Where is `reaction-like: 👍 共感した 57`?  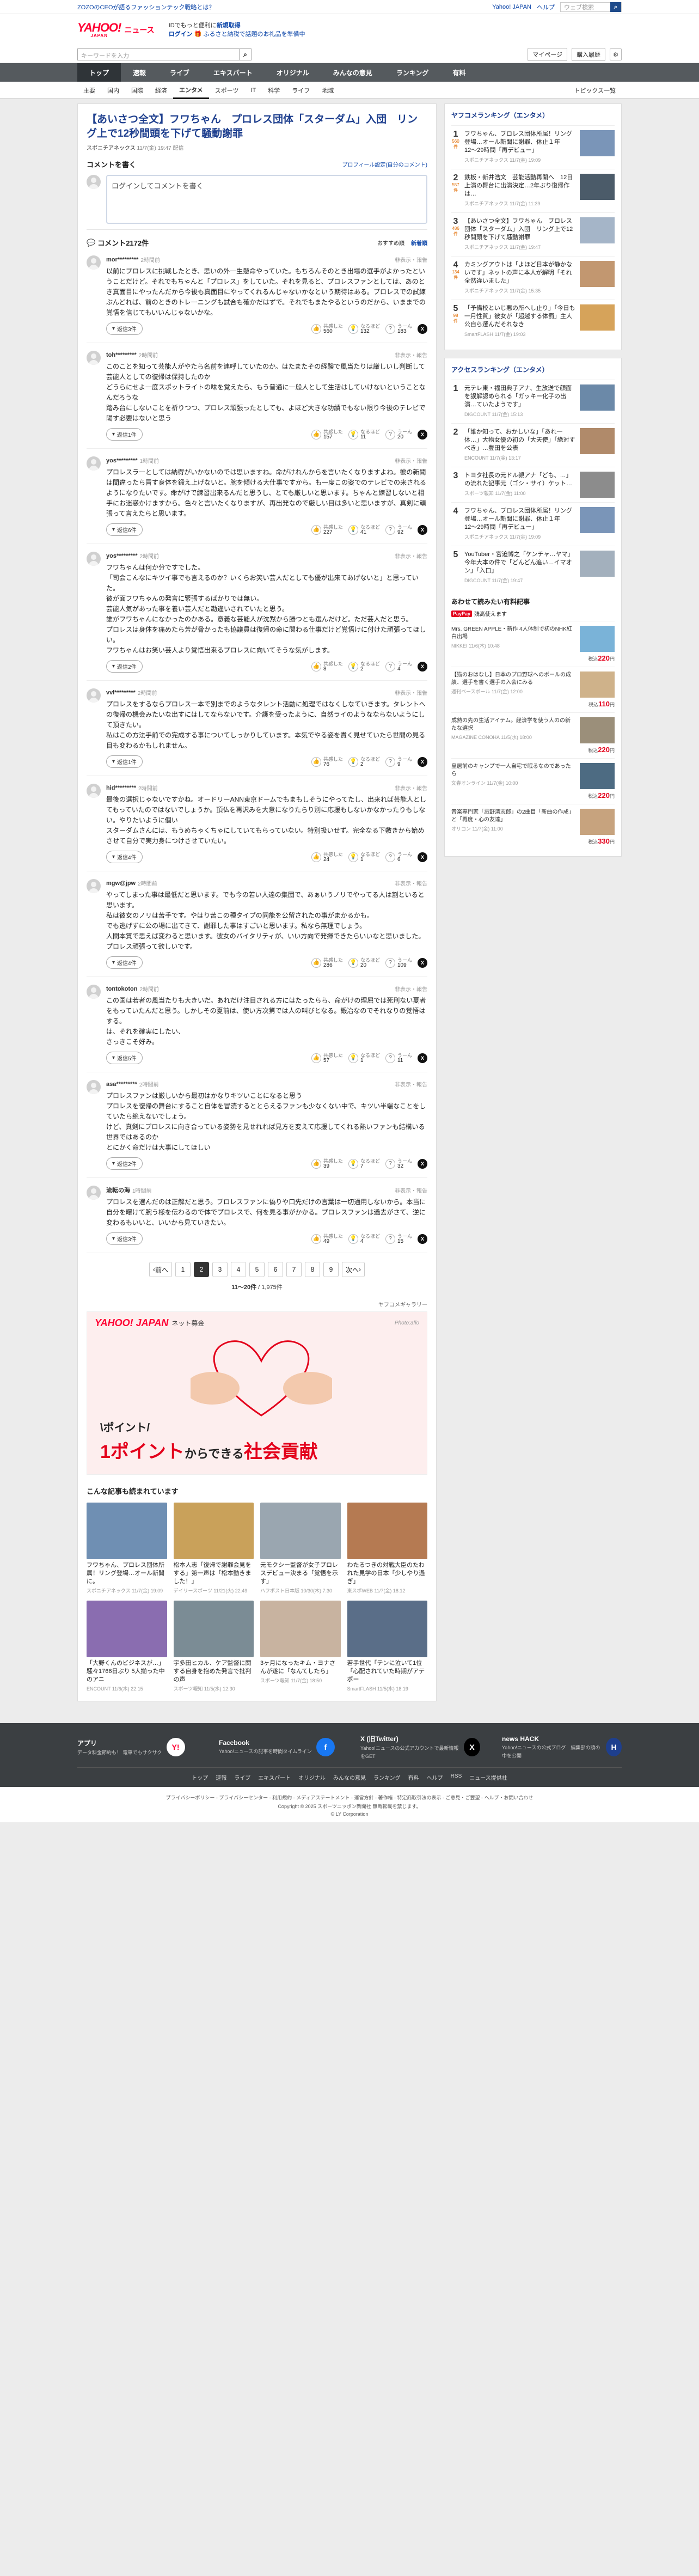
reaction-like: 👍 共感した 57 is located at coordinates (327, 1058).